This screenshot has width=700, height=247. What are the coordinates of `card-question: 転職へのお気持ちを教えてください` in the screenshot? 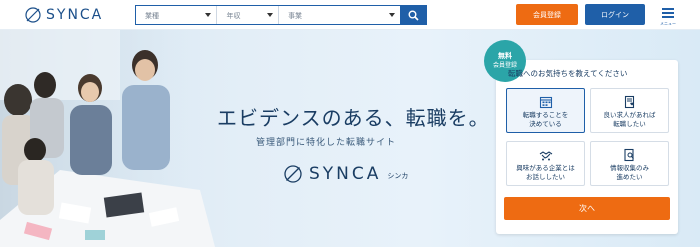 It's located at (568, 73).